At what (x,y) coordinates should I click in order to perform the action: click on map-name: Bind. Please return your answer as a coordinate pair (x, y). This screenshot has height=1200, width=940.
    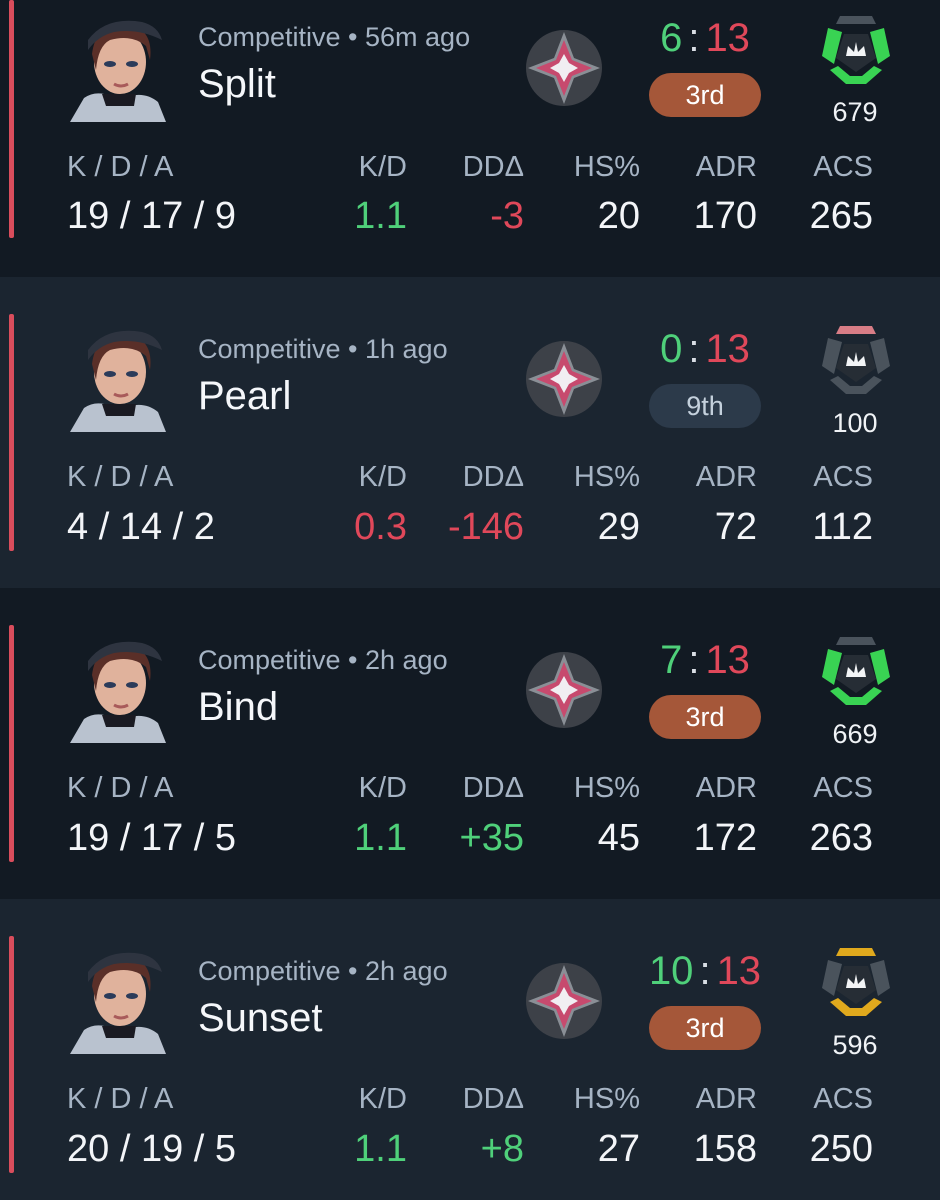
    Looking at the image, I should click on (238, 707).